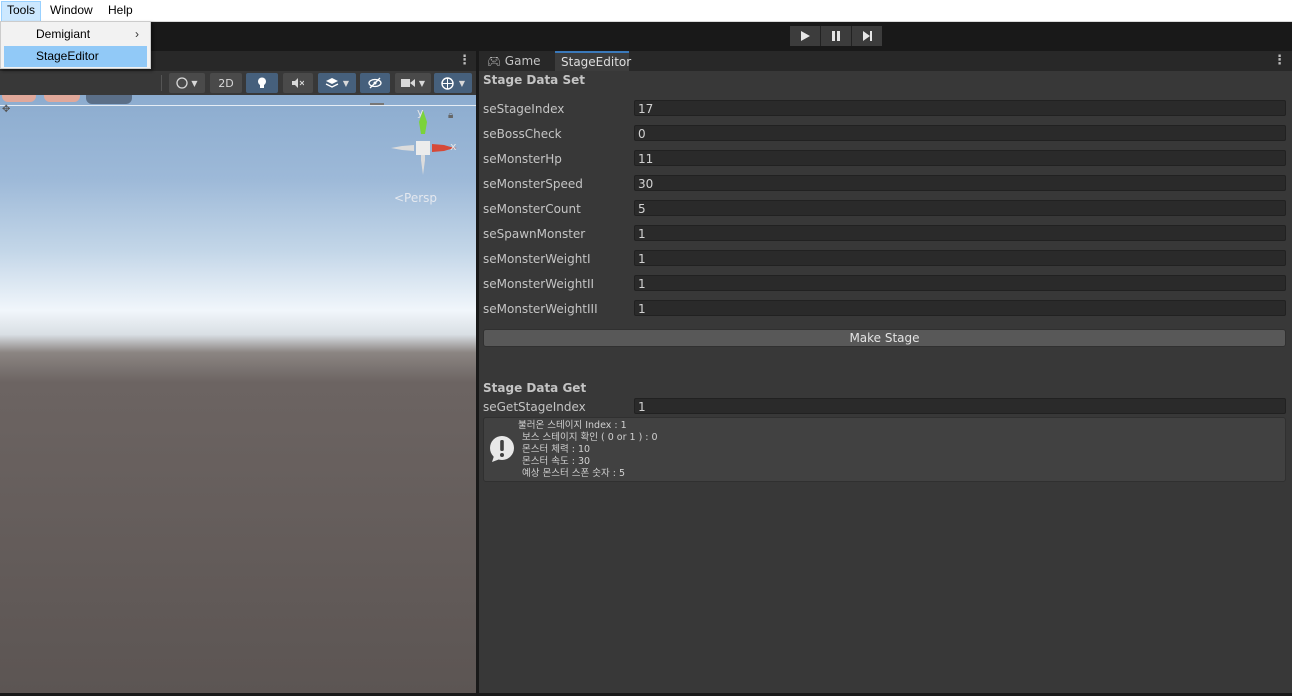  I want to click on stage-data-set-title: Stage Data Set, so click(534, 80).